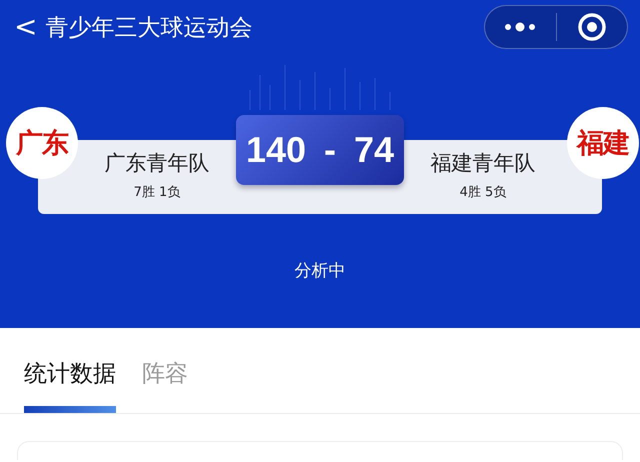 Image resolution: width=640 pixels, height=462 pixels. What do you see at coordinates (603, 143) in the screenshot?
I see `team-logo: 福建` at bounding box center [603, 143].